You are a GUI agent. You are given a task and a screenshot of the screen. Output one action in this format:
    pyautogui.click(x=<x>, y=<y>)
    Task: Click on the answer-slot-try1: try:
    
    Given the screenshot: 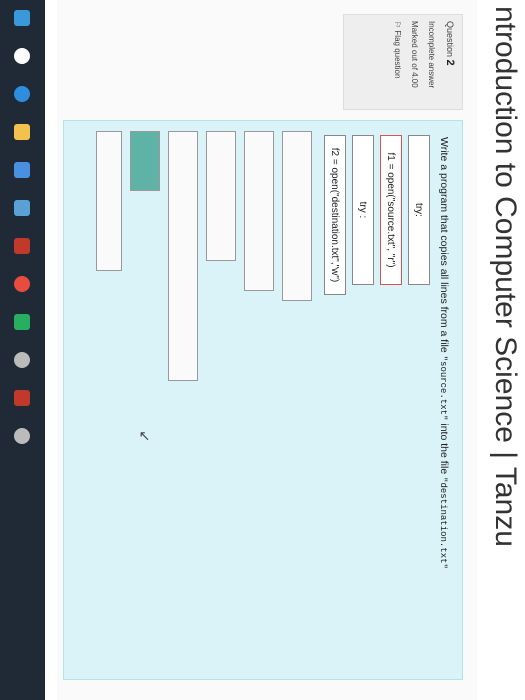 What is the action you would take?
    pyautogui.click(x=419, y=210)
    